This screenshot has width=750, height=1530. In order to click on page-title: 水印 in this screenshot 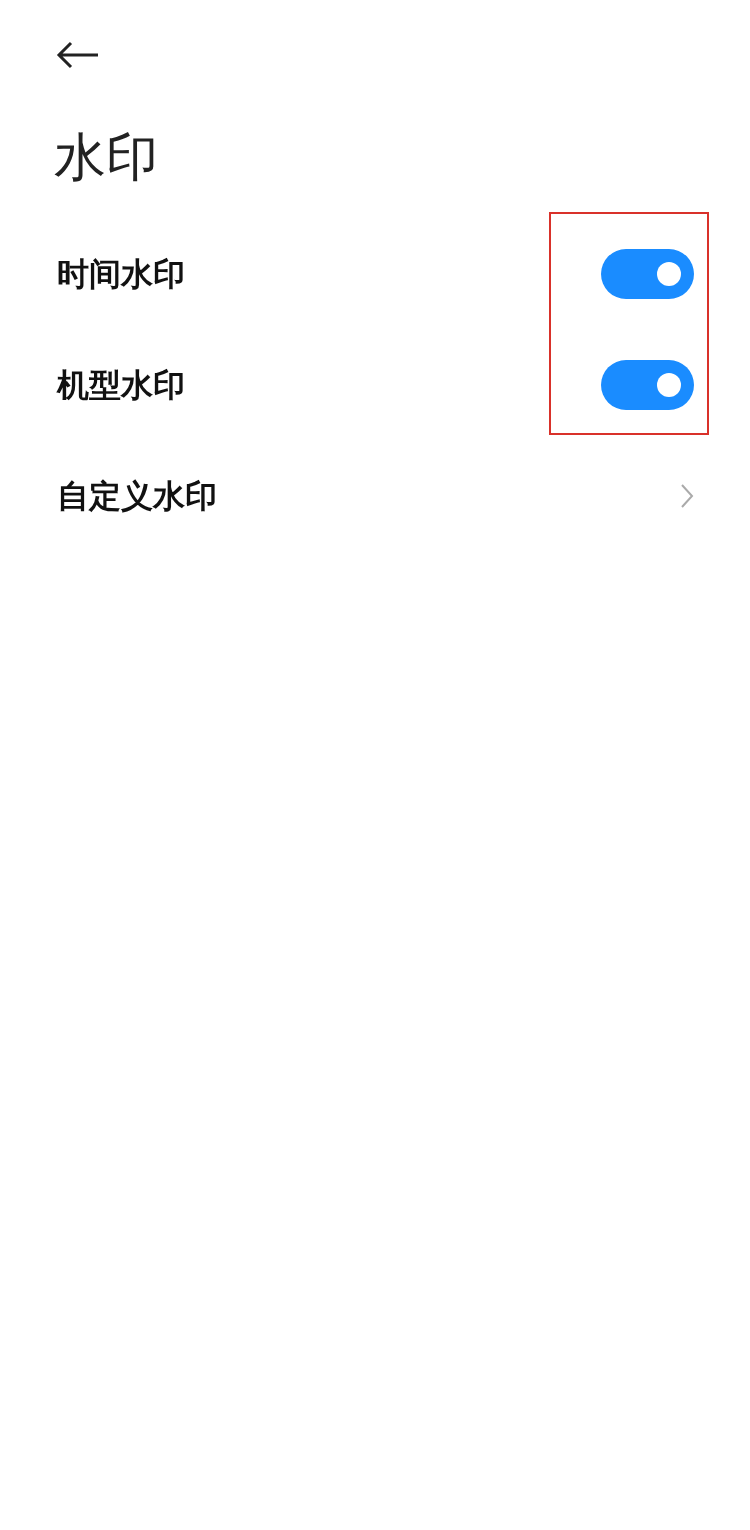, I will do `click(106, 157)`.